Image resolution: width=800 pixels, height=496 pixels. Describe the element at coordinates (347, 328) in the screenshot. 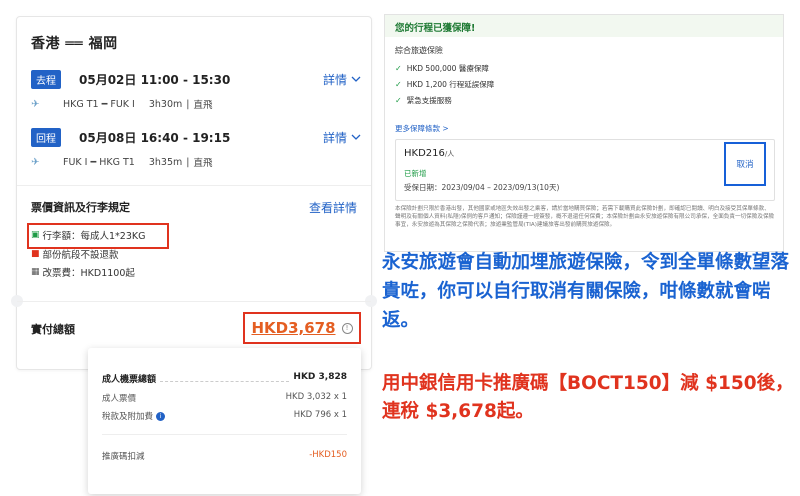

I see `info-icon: !` at that location.